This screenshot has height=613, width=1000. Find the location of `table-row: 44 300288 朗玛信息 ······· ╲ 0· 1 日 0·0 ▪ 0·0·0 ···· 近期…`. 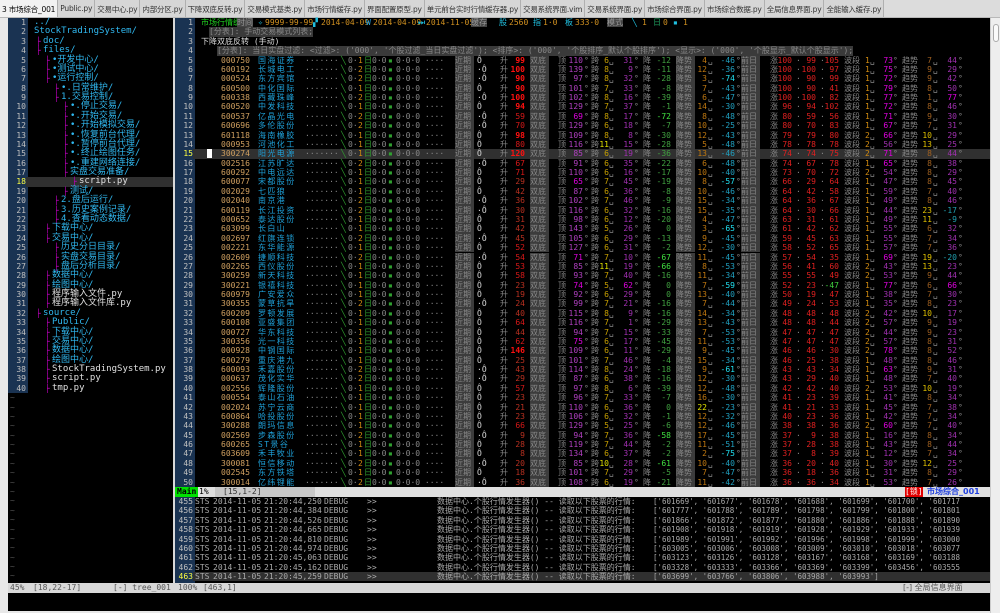

table-row: 44 300288 朗玛信息 ······· ╲ 0· 1 日 0·0 ▪ 0·0·0 ···· 近期… is located at coordinates (582, 426).